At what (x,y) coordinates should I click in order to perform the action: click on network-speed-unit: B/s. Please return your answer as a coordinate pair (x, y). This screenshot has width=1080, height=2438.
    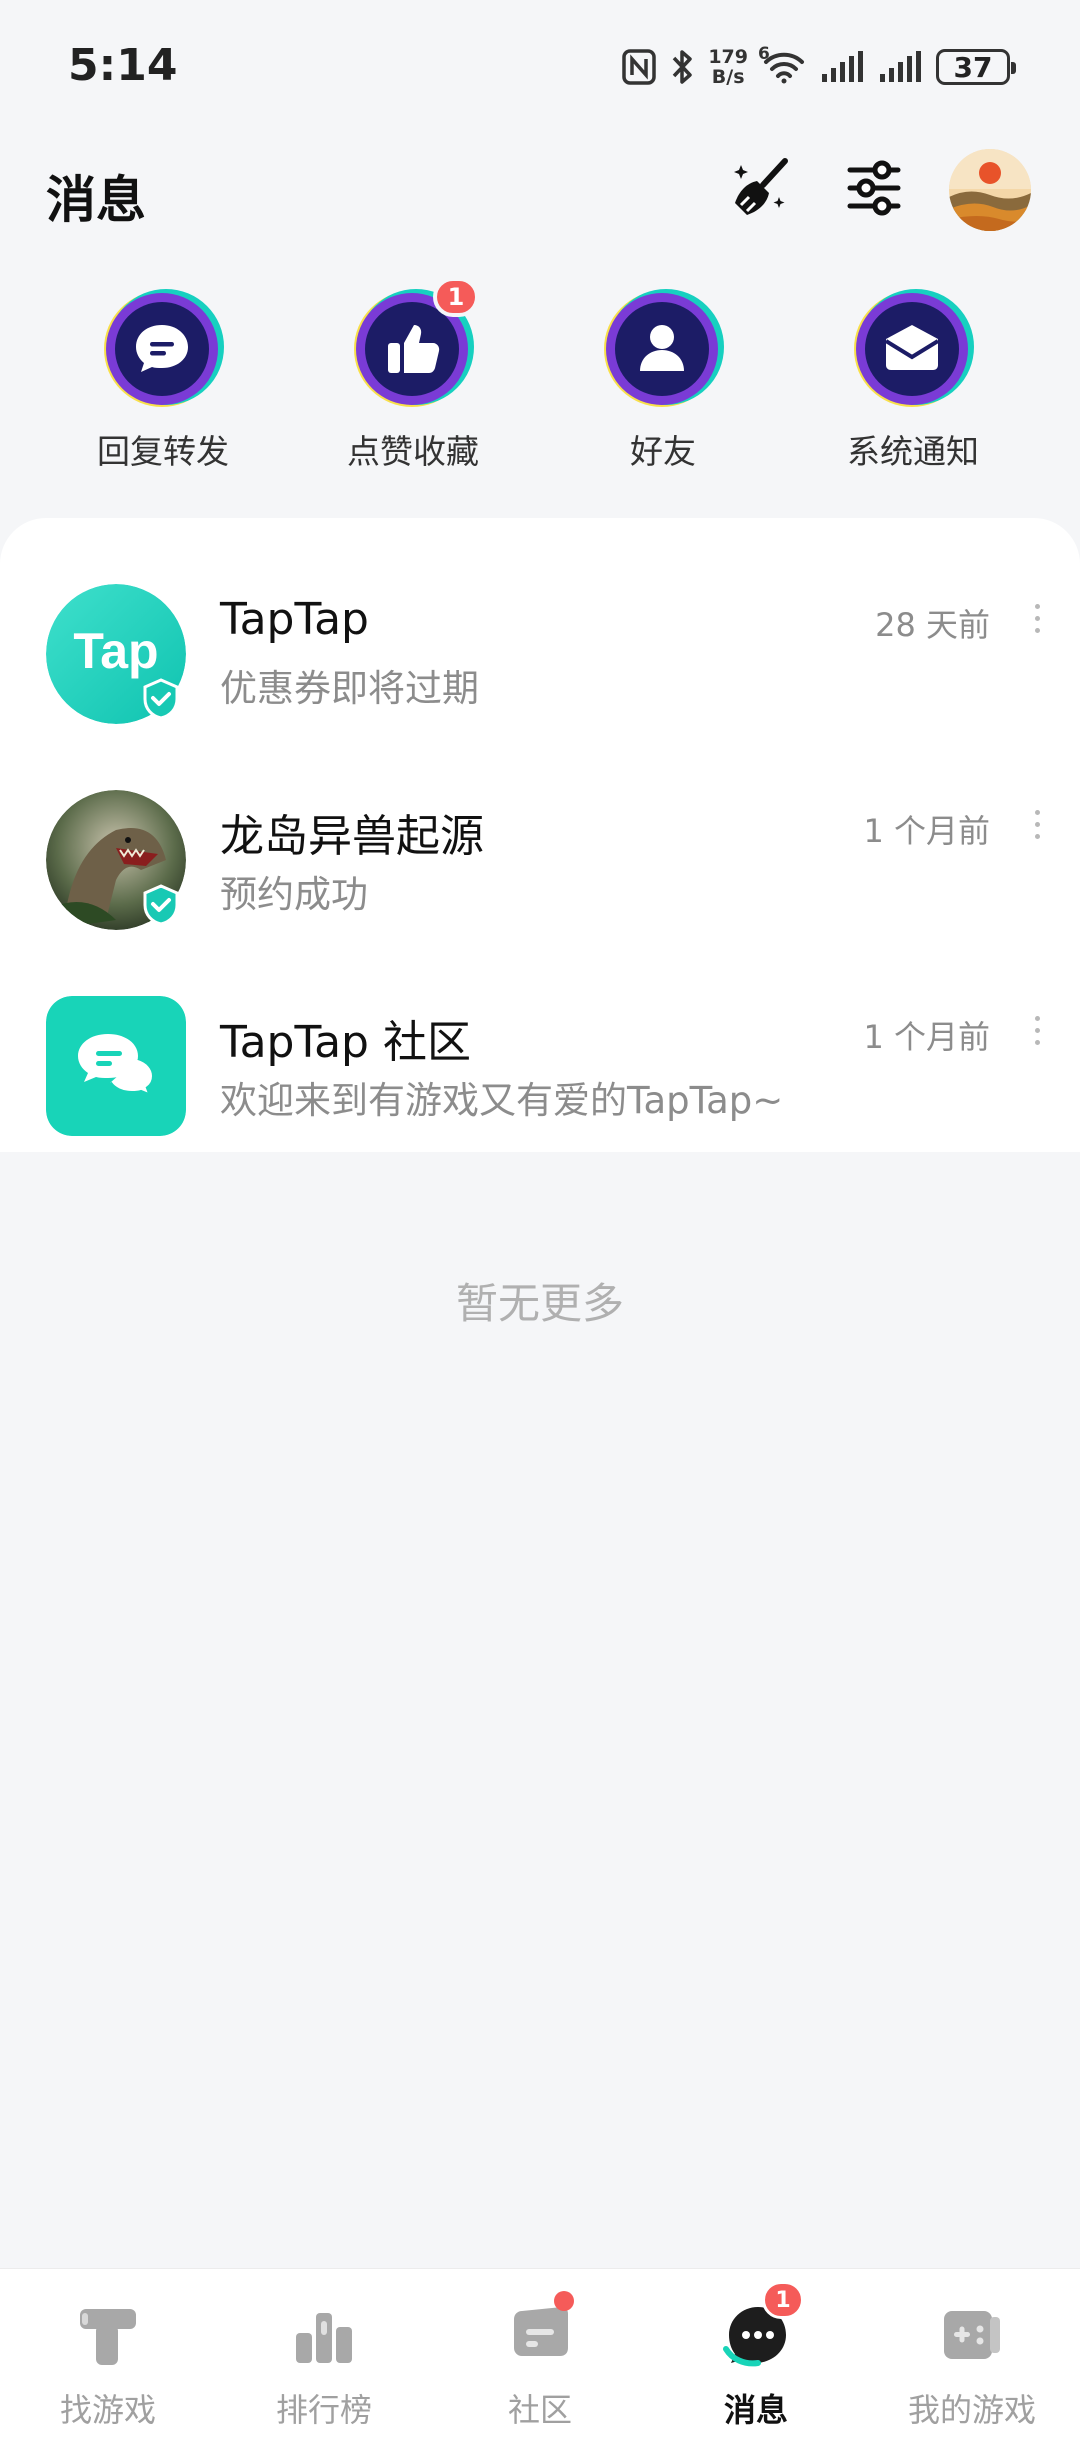
    Looking at the image, I should click on (728, 77).